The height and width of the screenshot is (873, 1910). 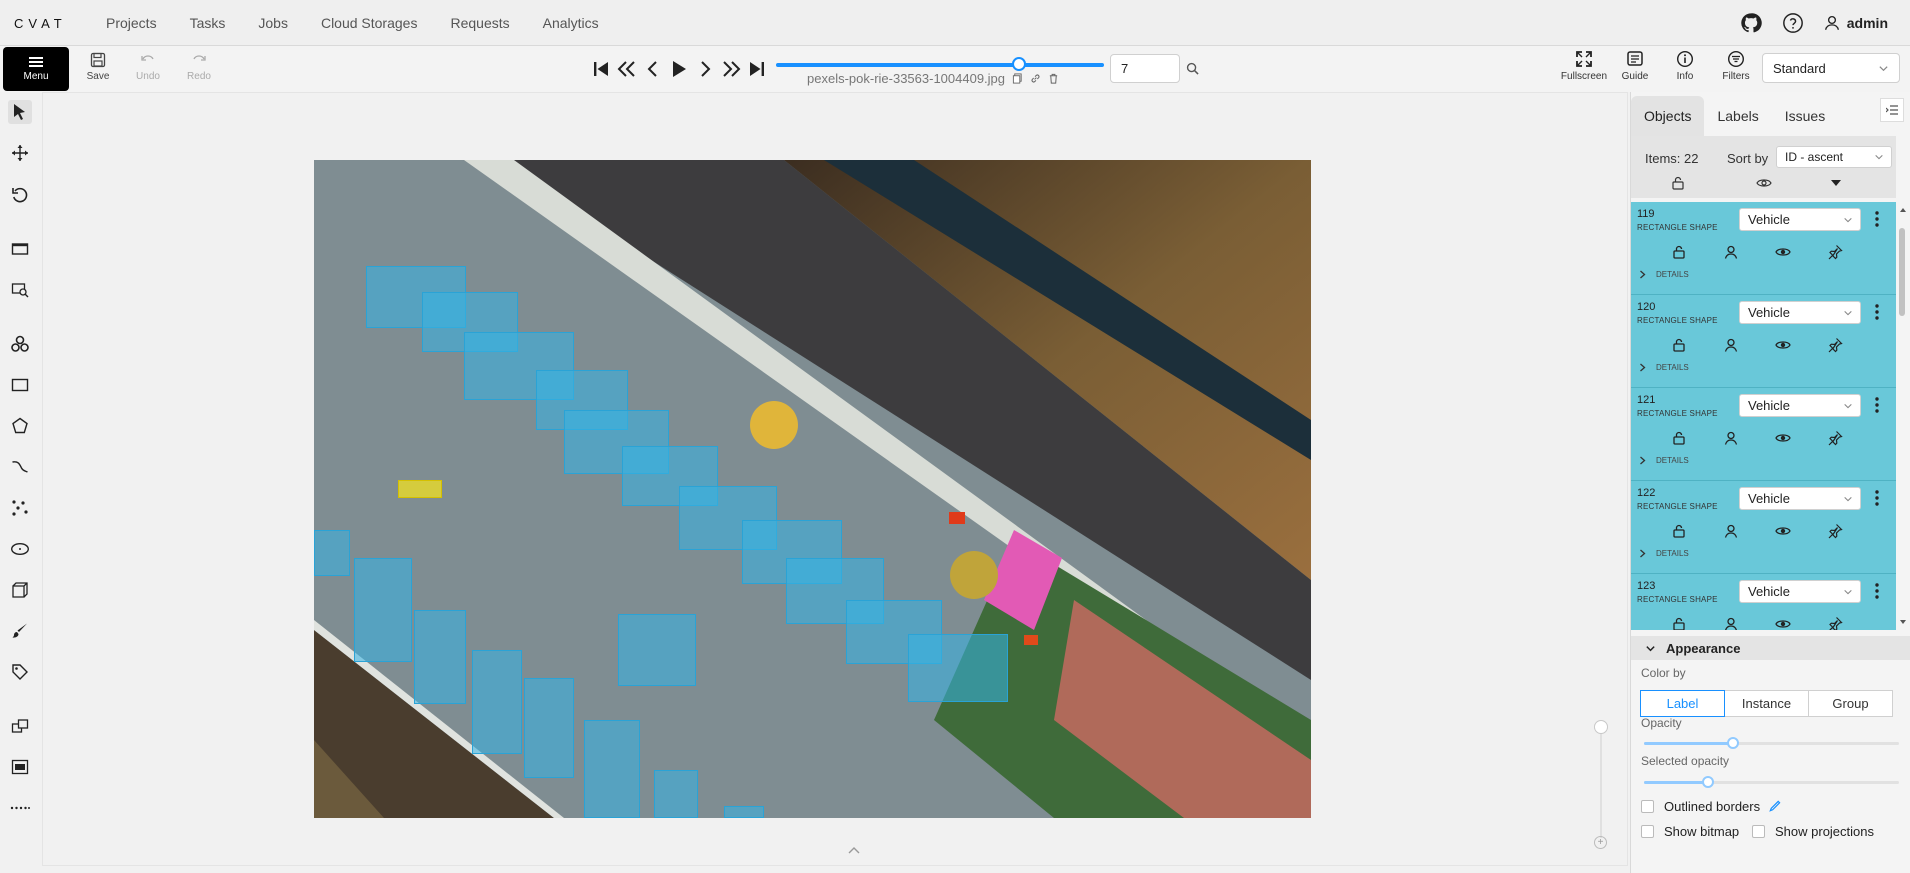 I want to click on last-frame-button, so click(x=757, y=69).